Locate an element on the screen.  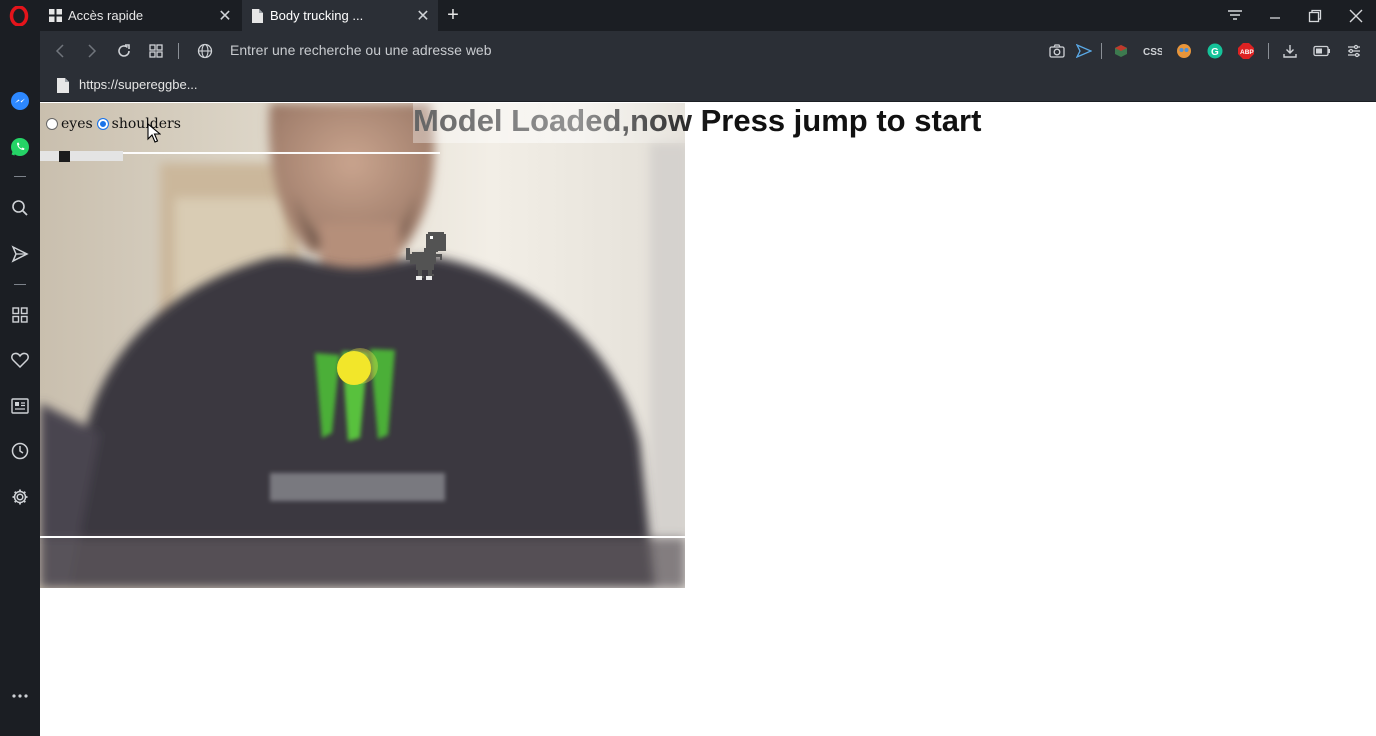
svg-text: ABP is located at coordinates (1247, 52).